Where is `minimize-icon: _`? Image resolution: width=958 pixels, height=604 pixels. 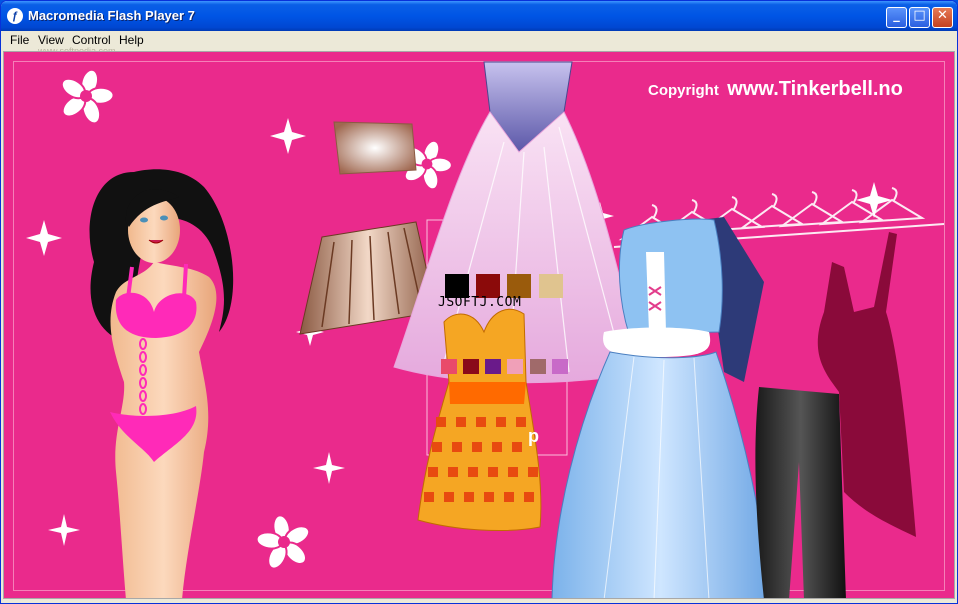
minimize-icon: _ is located at coordinates (896, 15).